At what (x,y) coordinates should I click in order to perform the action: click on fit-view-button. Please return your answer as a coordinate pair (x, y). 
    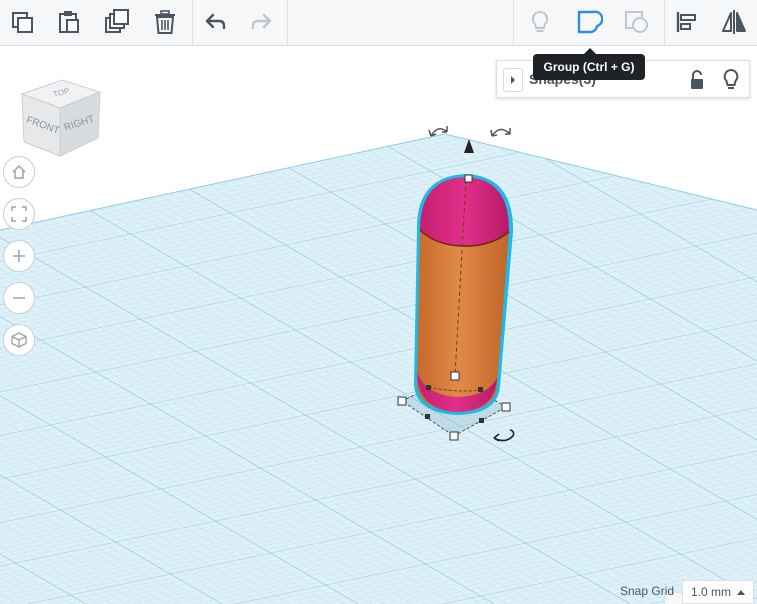
    Looking at the image, I should click on (19, 214).